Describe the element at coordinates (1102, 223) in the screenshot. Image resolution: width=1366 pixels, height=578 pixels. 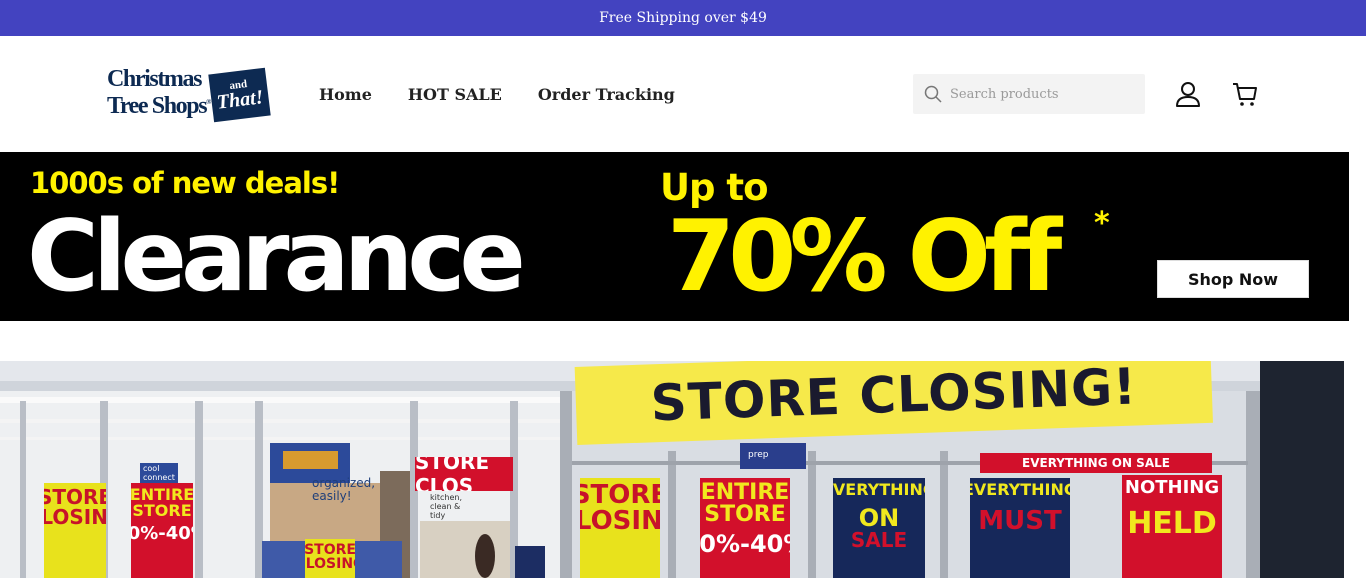
I see `banner-asterisk: *` at that location.